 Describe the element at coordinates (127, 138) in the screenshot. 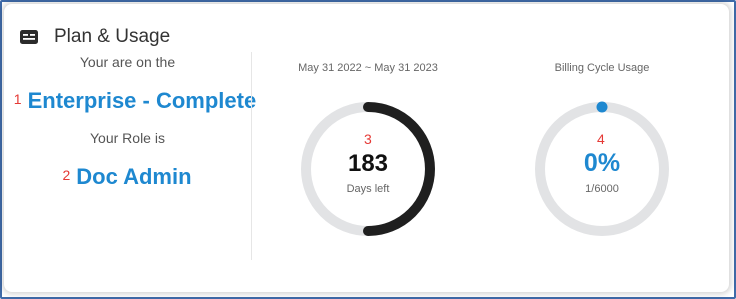

I see `role-prefix-text: Your Role is` at that location.